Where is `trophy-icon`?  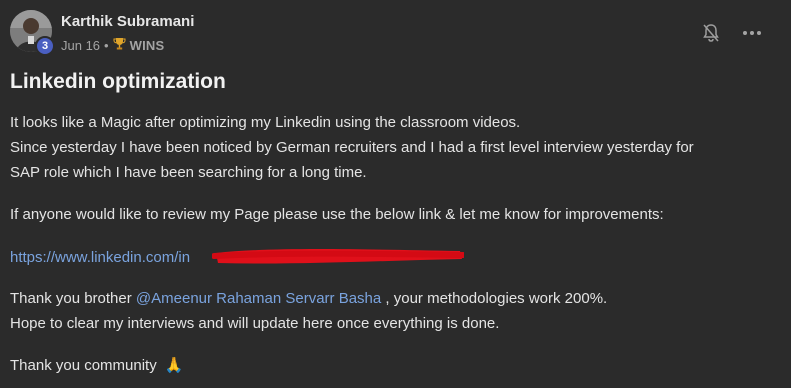
trophy-icon is located at coordinates (119, 45).